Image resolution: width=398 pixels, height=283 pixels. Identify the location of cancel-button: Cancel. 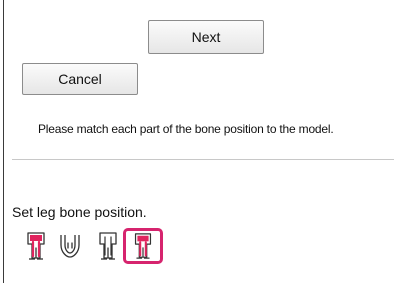
(80, 79).